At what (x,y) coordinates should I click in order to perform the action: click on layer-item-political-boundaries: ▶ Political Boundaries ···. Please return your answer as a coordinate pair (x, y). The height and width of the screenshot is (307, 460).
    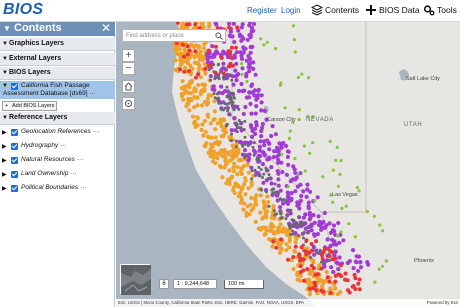
    Looking at the image, I should click on (57, 188).